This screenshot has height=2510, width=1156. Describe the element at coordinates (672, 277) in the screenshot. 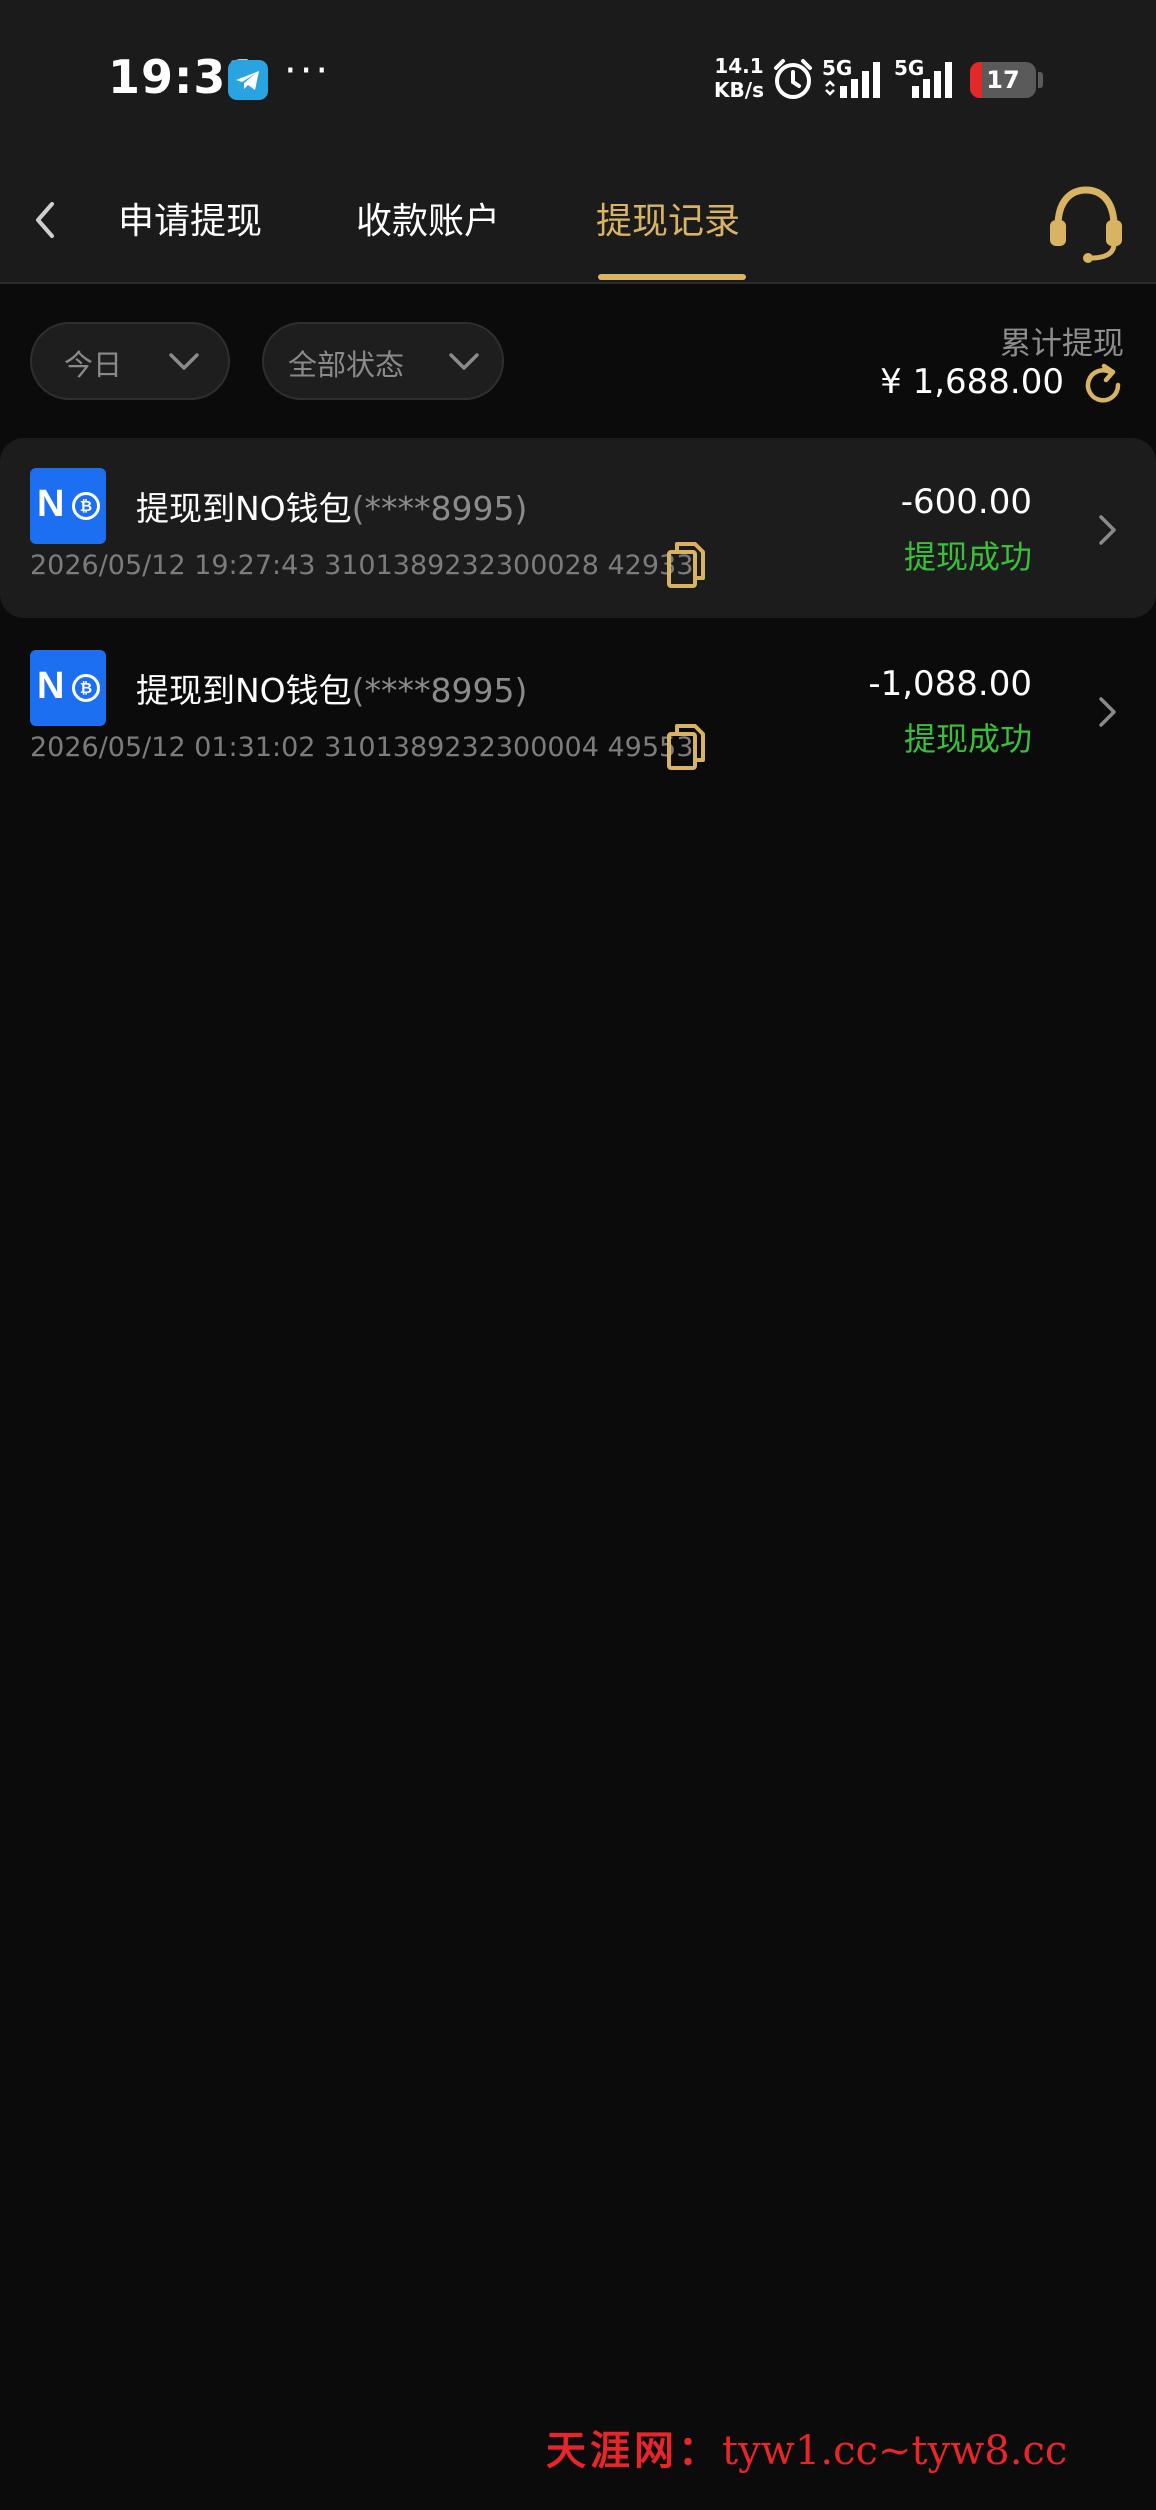

I see `active-tab-indicator` at that location.